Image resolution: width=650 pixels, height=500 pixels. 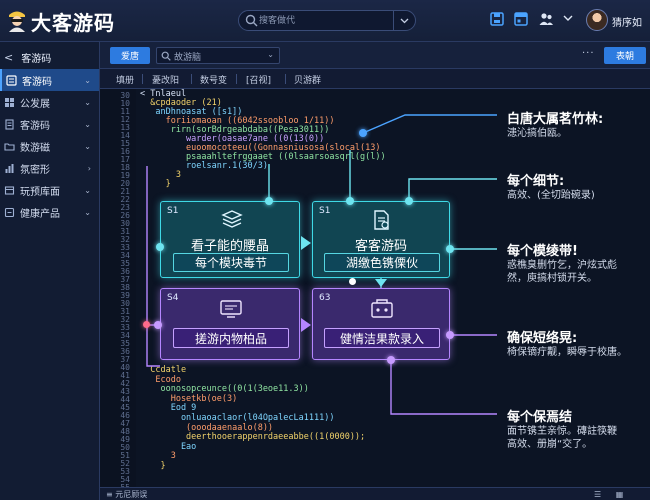 I want to click on status-icons: ☰ ▦ ⚙, so click(x=622, y=495).